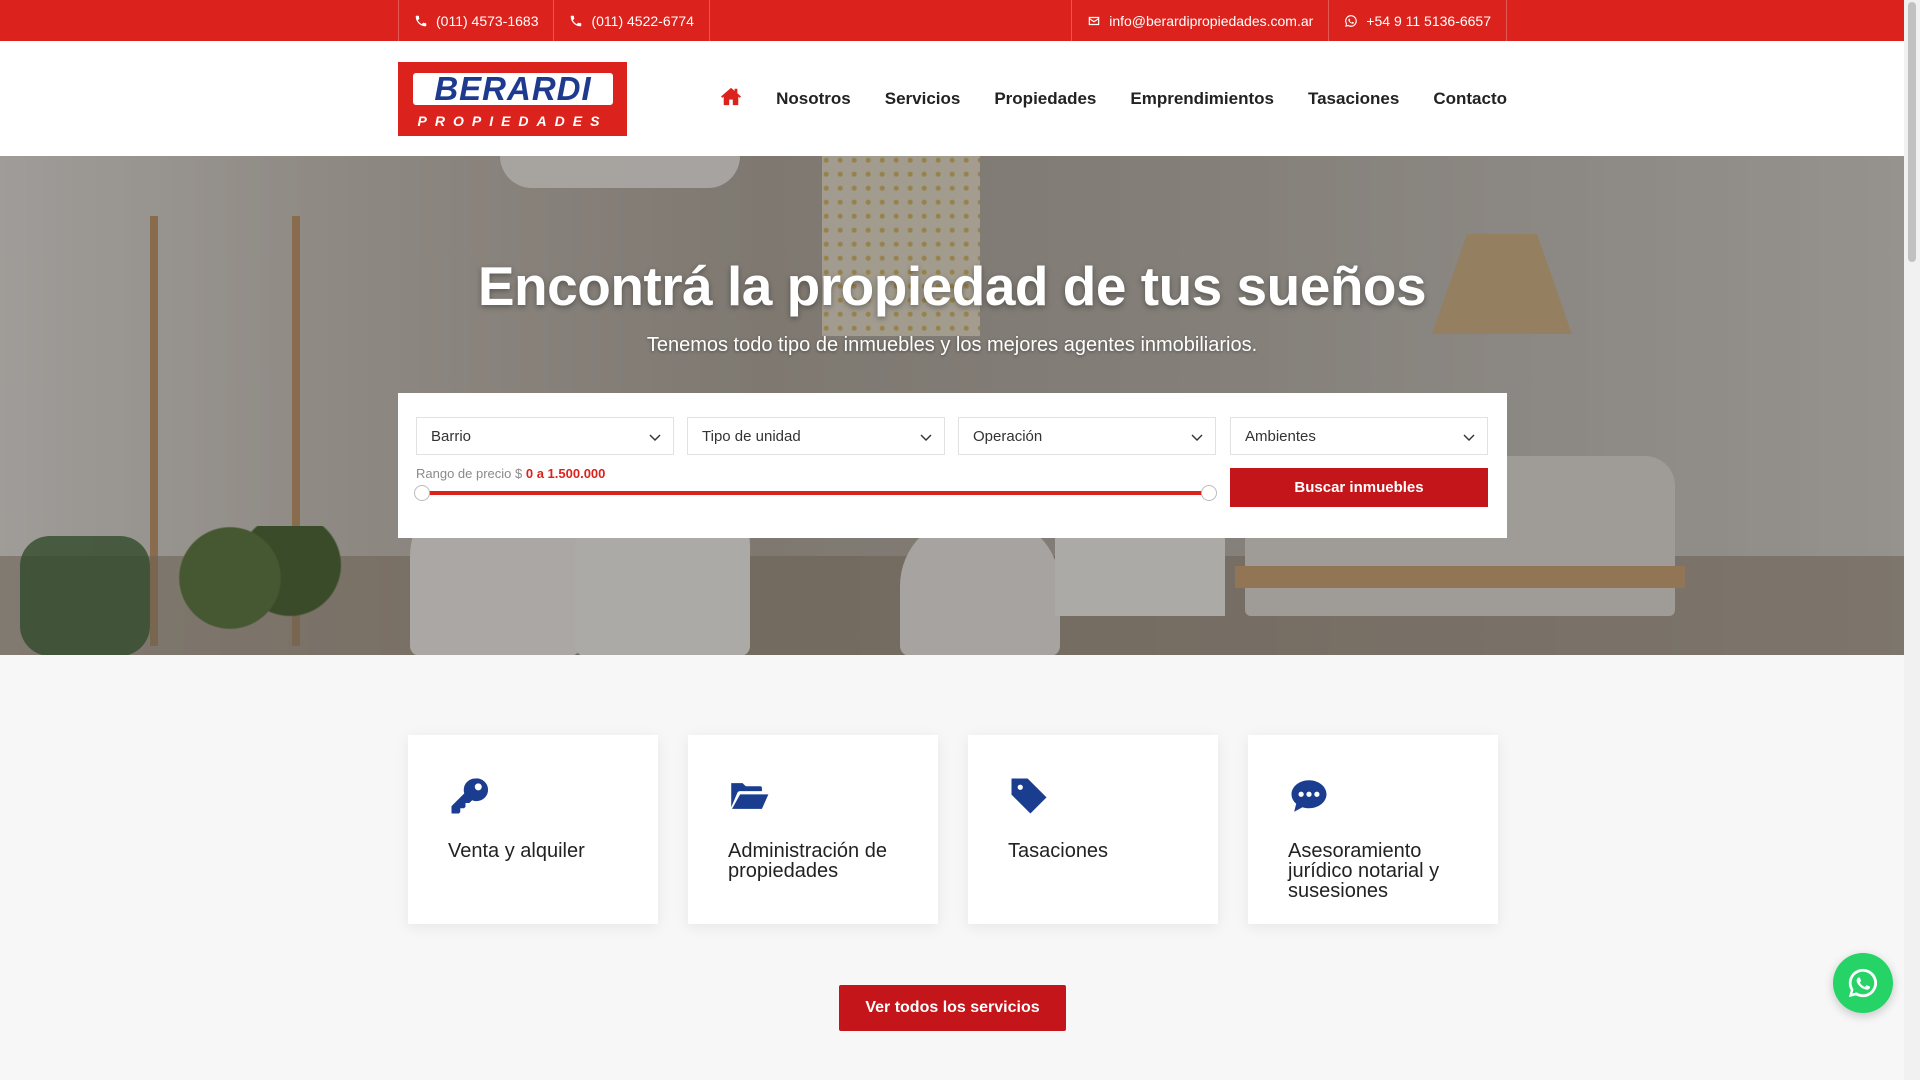 Image resolution: width=1920 pixels, height=1080 pixels. I want to click on folder-open-icon, so click(749, 796).